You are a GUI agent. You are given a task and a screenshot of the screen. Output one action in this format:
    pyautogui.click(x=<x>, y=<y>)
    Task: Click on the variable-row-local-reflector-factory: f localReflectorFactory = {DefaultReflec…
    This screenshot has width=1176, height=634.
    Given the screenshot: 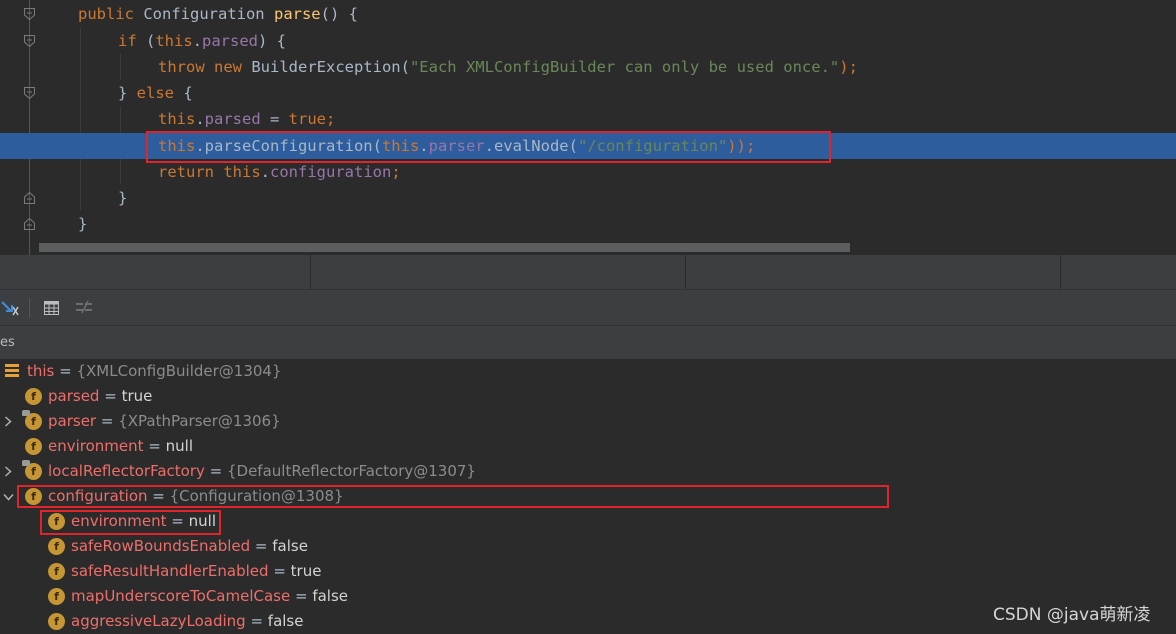 What is the action you would take?
    pyautogui.click(x=588, y=471)
    